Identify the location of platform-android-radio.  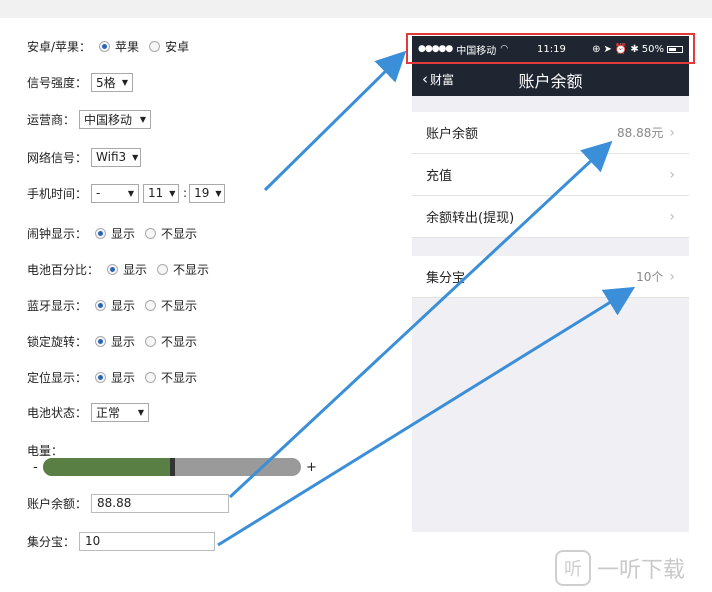
(155, 46).